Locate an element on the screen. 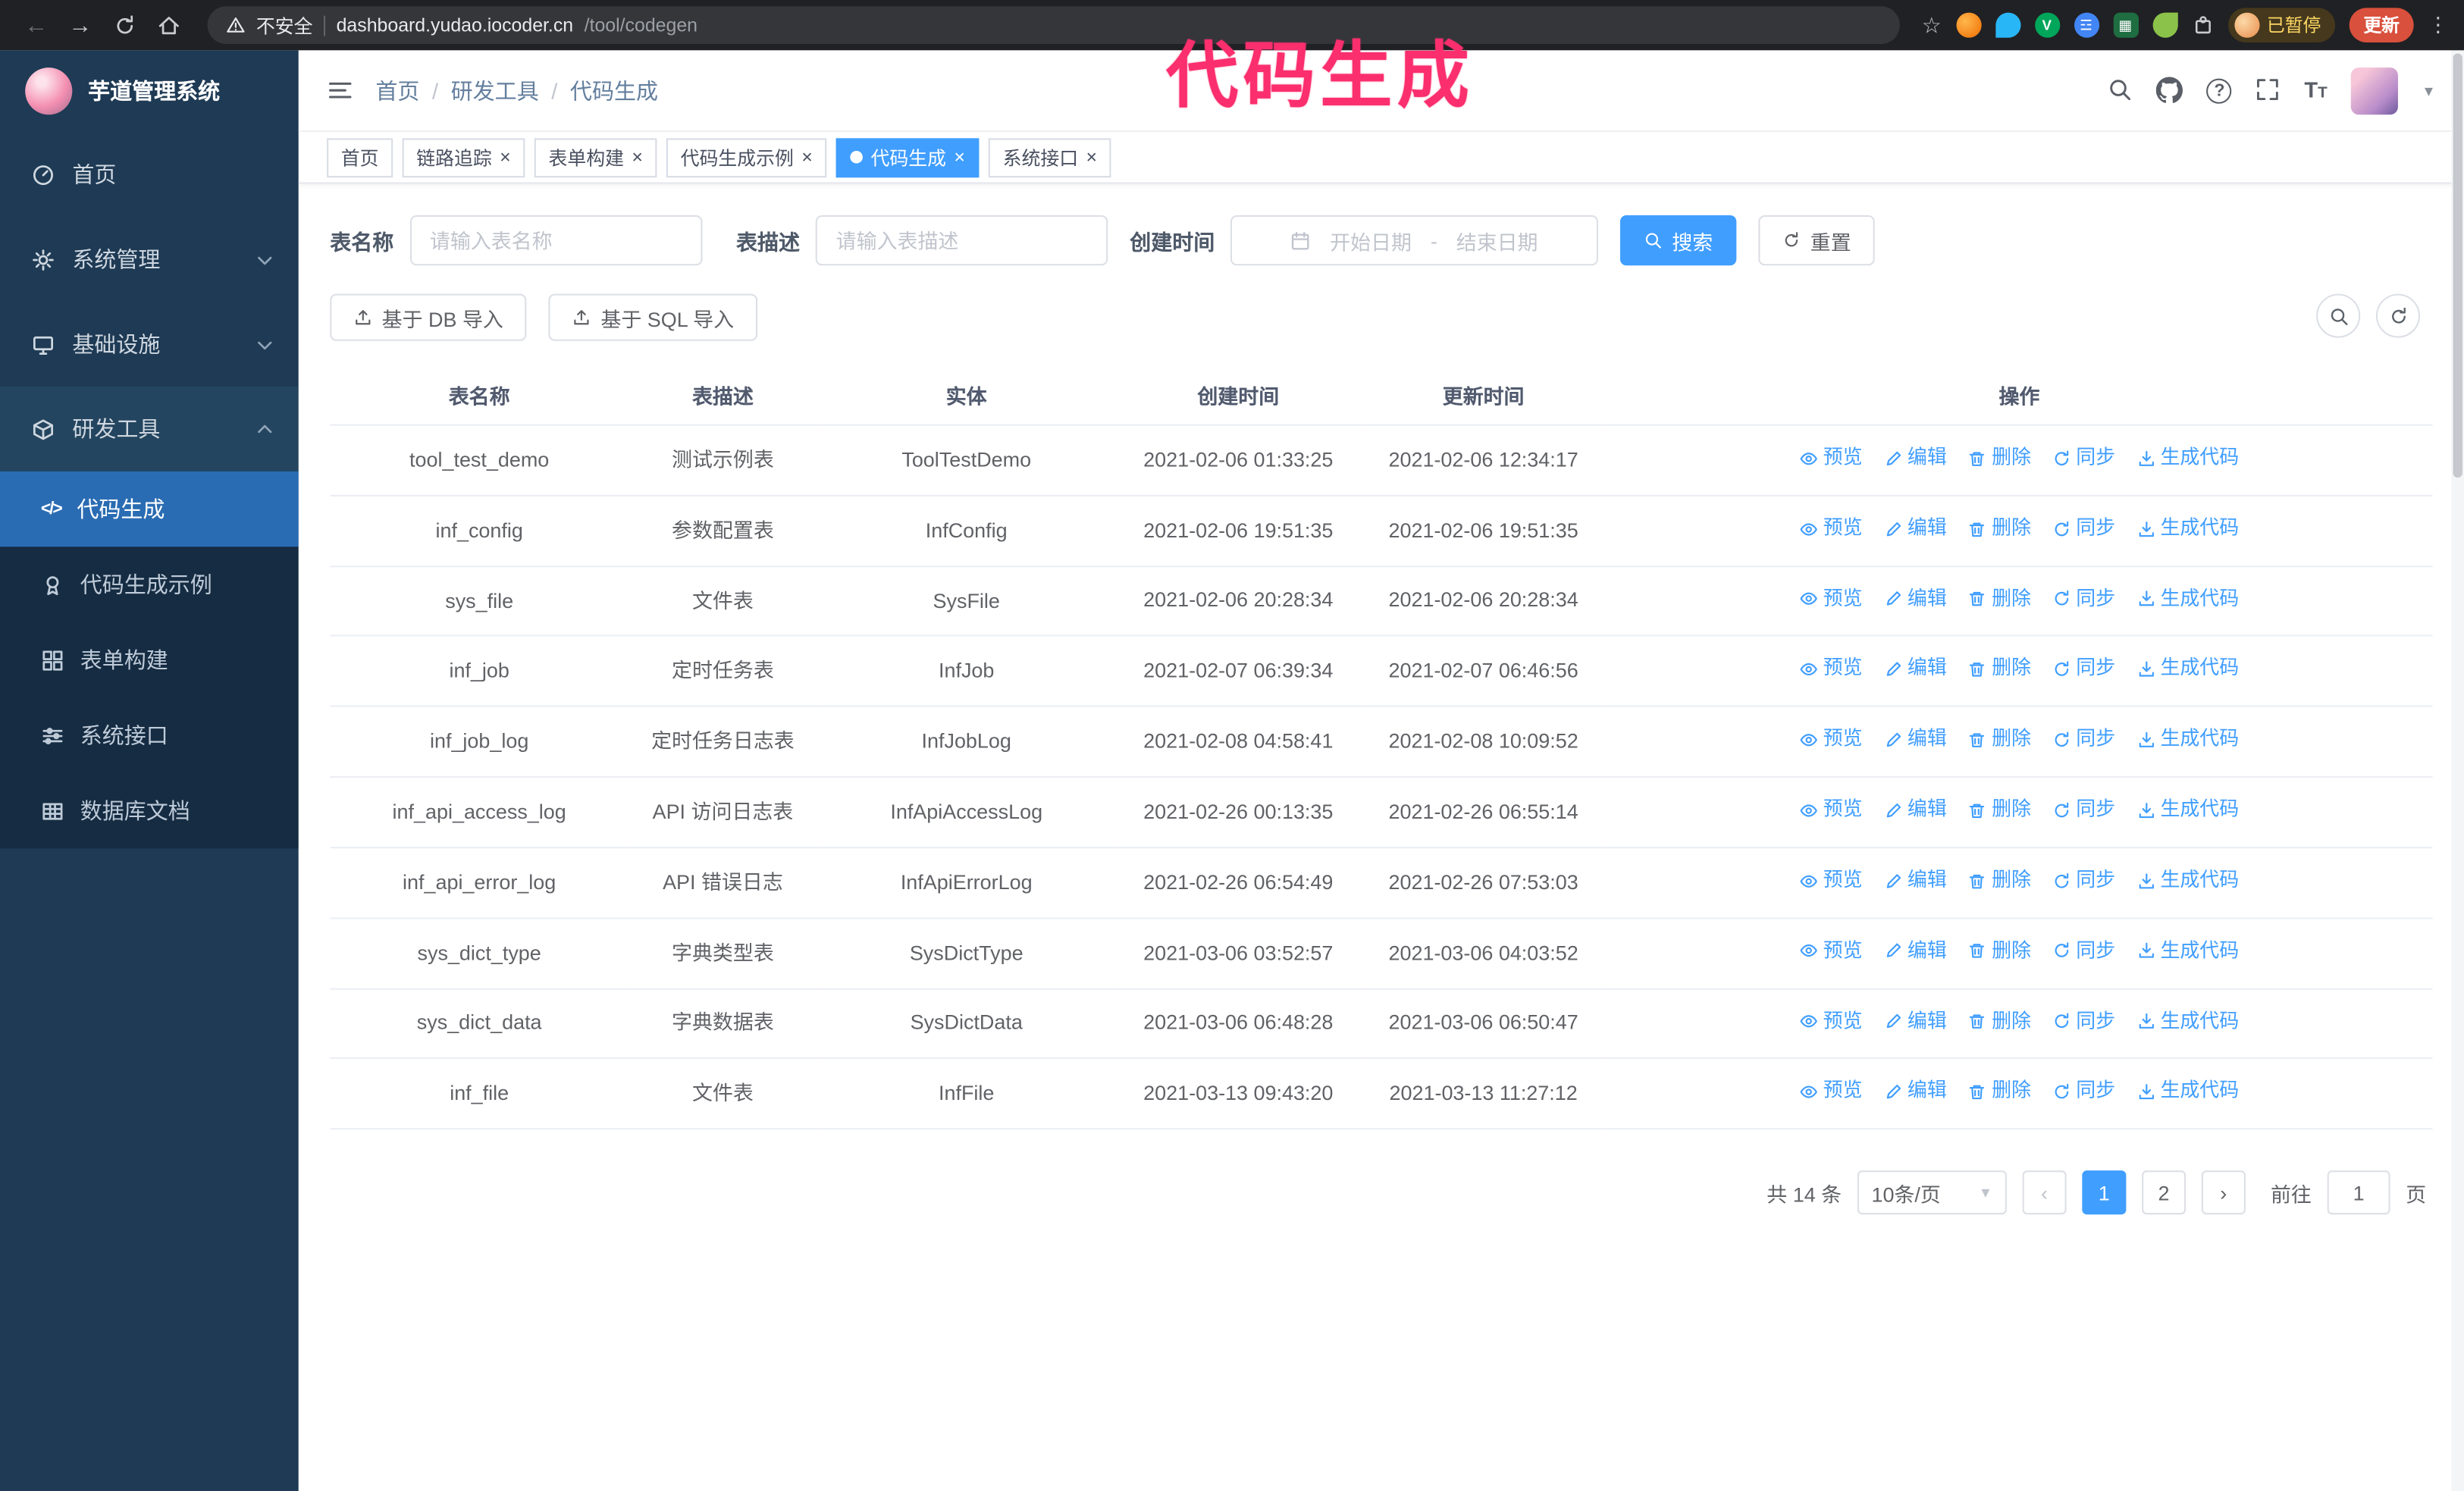 This screenshot has width=2464, height=1491. reset-button: 重置 is located at coordinates (1816, 240).